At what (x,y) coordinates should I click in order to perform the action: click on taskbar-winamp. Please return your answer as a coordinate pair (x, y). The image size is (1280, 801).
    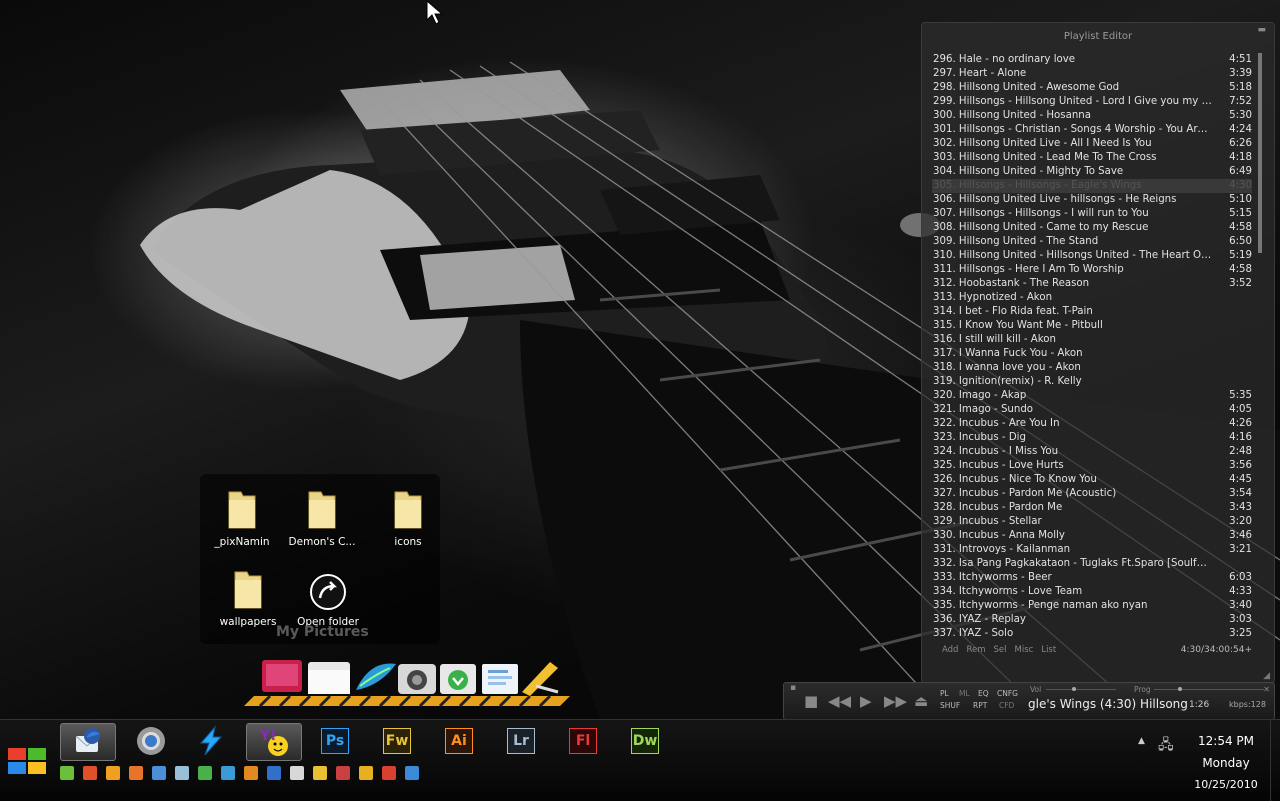
    Looking at the image, I should click on (211, 741).